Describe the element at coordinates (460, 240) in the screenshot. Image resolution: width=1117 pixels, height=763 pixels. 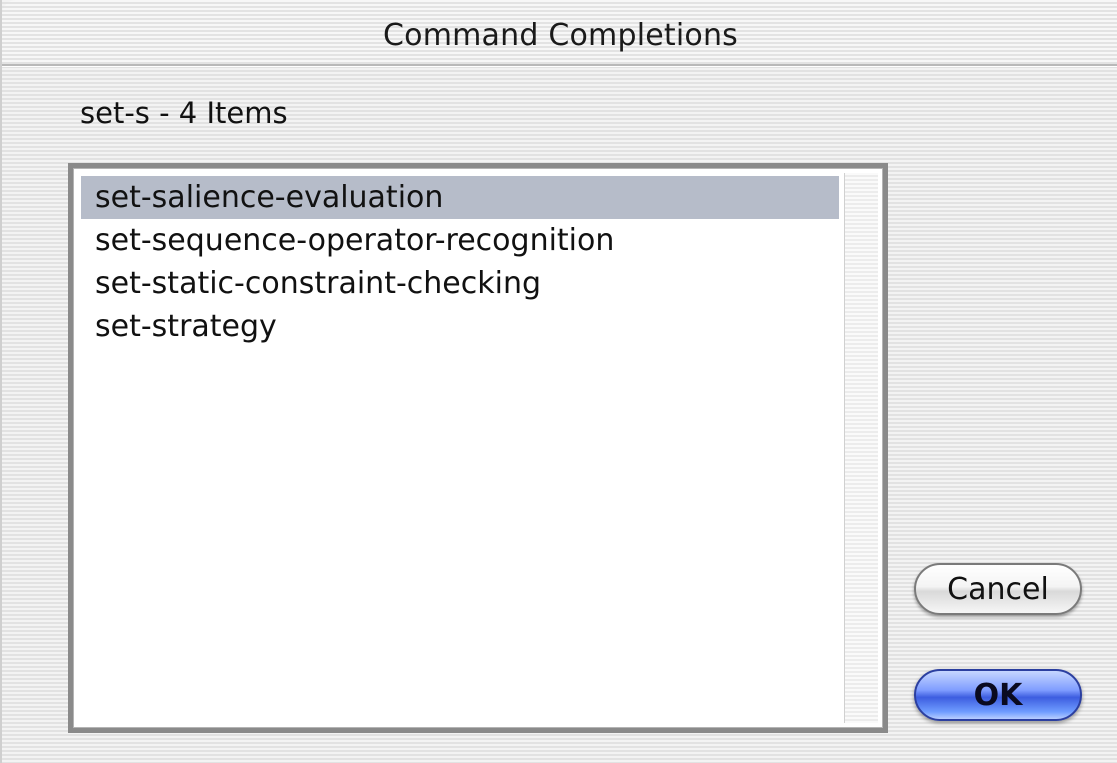
I see `list-item: set-sequence-operator-recognition` at that location.